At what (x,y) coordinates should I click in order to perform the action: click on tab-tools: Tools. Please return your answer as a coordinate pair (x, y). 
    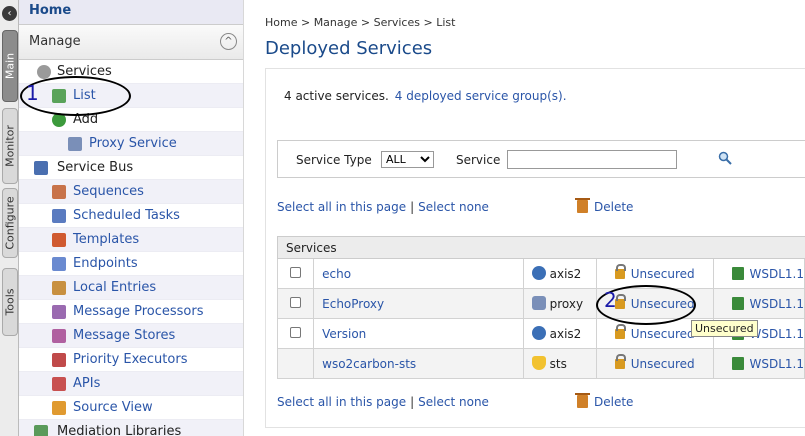
    Looking at the image, I should click on (10, 302).